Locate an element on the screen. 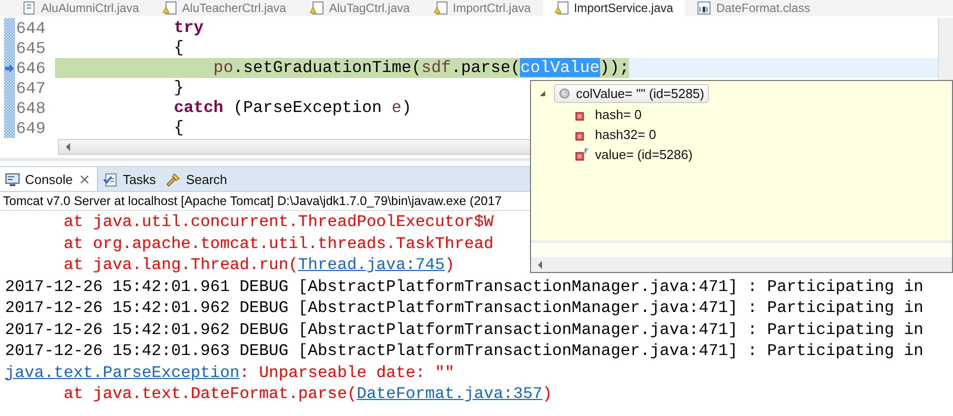 Image resolution: width=953 pixels, height=416 pixels. editor-tab: AluTagCtrl.java is located at coordinates (360, 8).